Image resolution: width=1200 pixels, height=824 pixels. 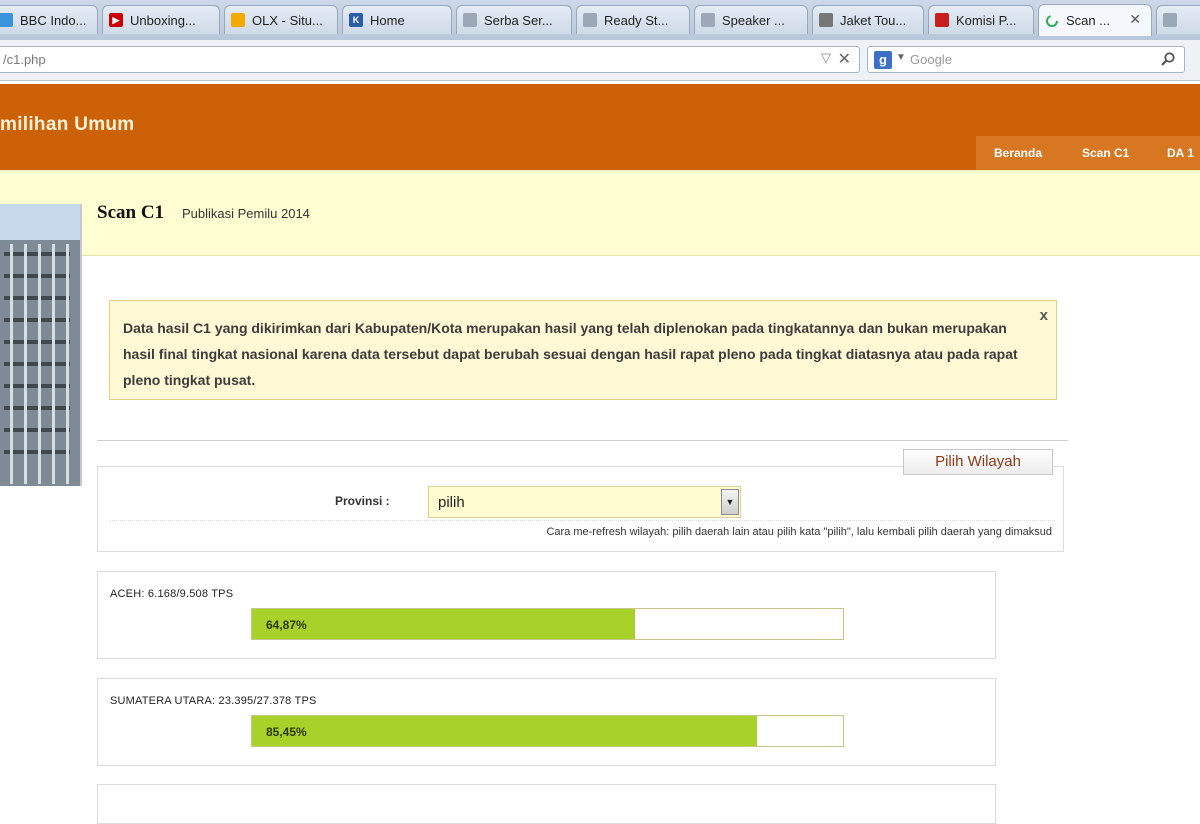 What do you see at coordinates (826, 58) in the screenshot?
I see `chevron-down-icon: ▽` at bounding box center [826, 58].